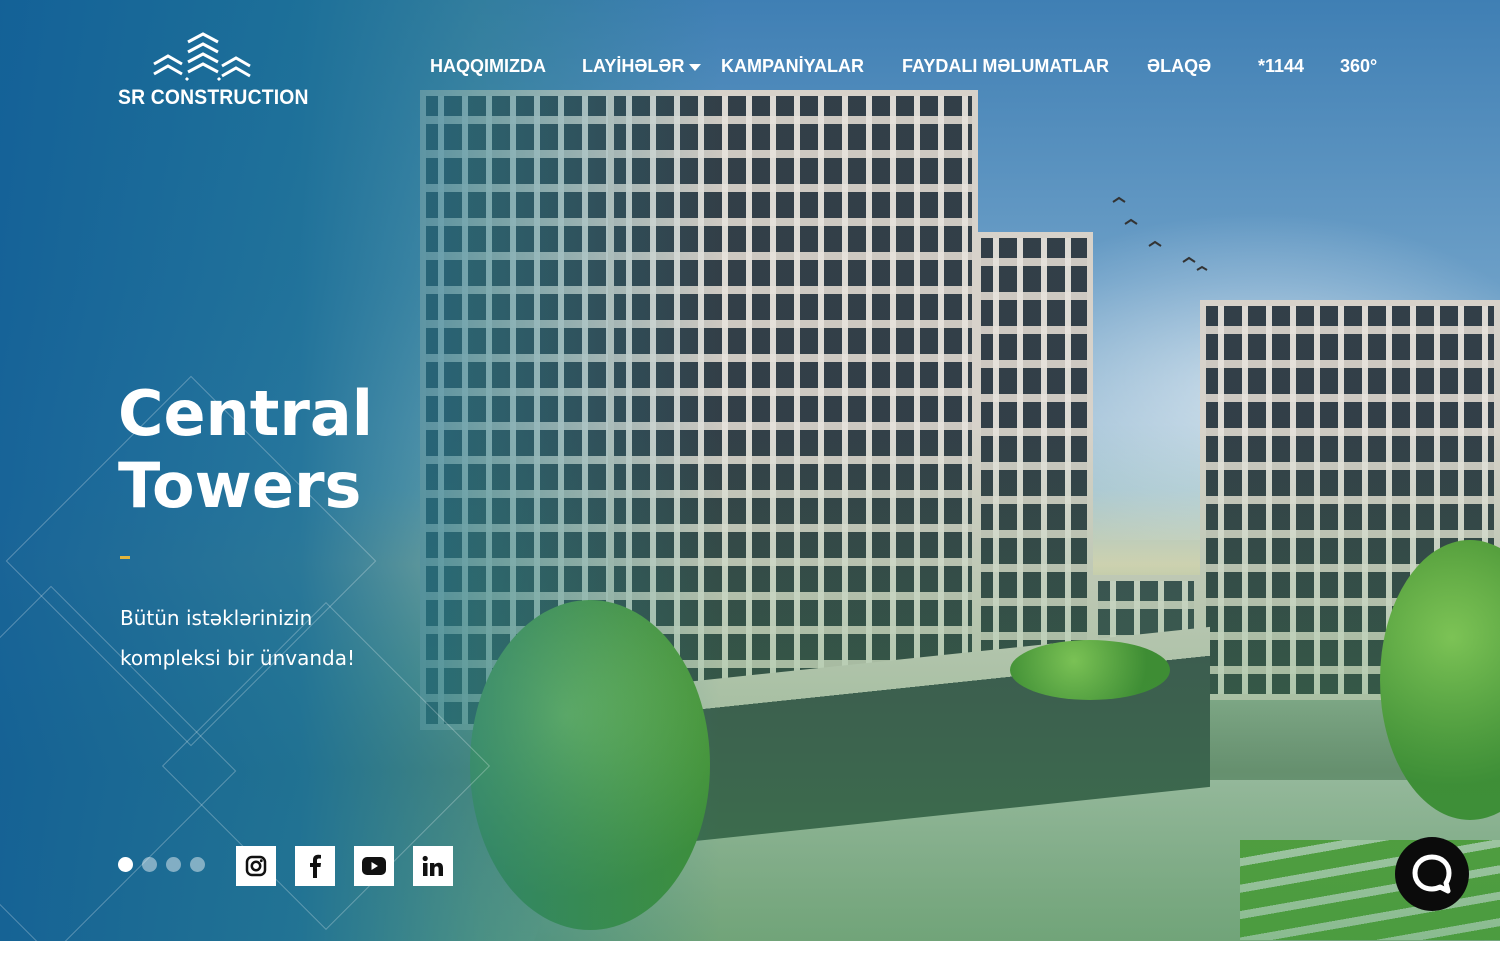 Image resolution: width=1500 pixels, height=956 pixels. I want to click on youtube-icon, so click(374, 866).